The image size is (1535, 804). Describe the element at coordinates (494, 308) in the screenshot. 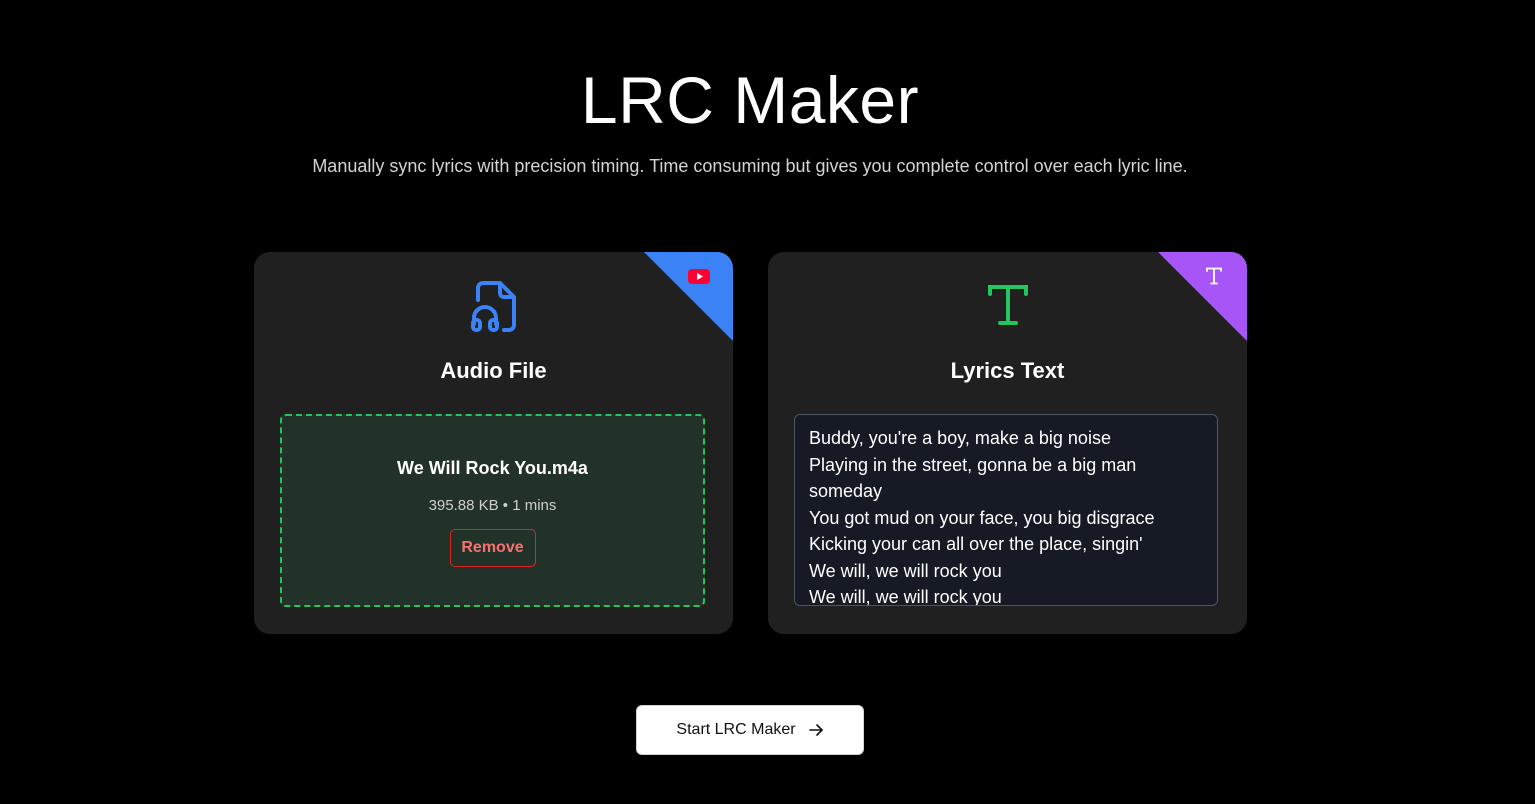

I see `file-audio-icon` at that location.